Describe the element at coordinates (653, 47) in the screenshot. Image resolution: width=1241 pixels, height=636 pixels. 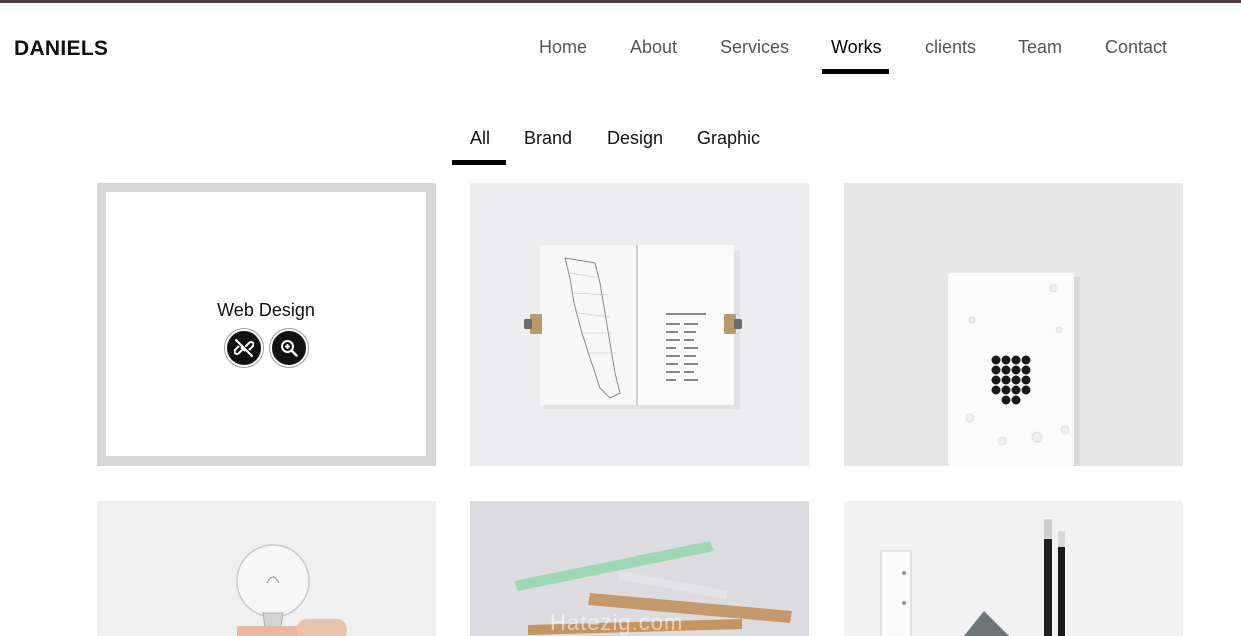
I see `nav-about: About` at that location.